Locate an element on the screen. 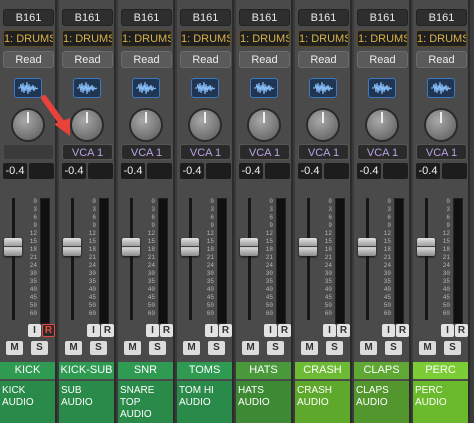  channel-name-label: KICK is located at coordinates (27, 370).